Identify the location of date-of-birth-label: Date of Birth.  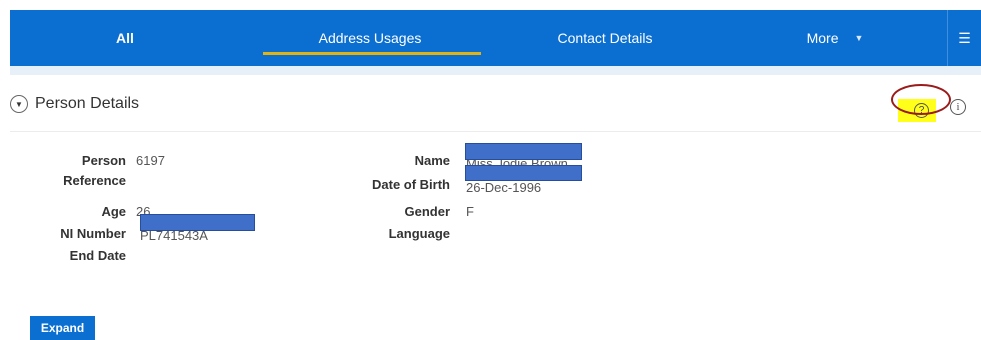
(411, 184).